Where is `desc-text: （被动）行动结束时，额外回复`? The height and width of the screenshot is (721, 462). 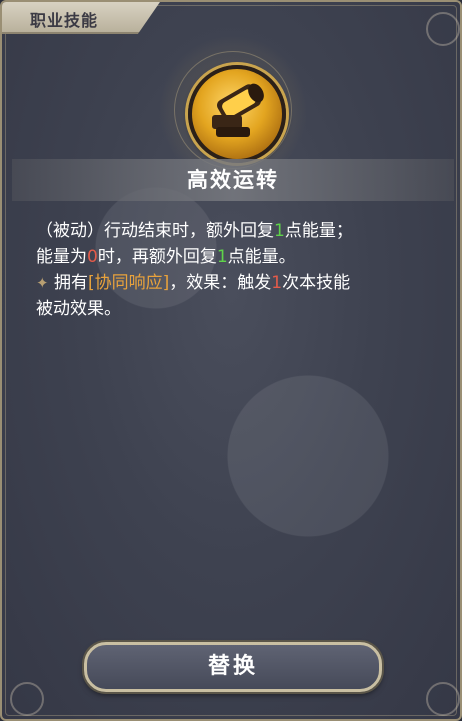
desc-text: （被动）行动结束时，额外回复 is located at coordinates (155, 231).